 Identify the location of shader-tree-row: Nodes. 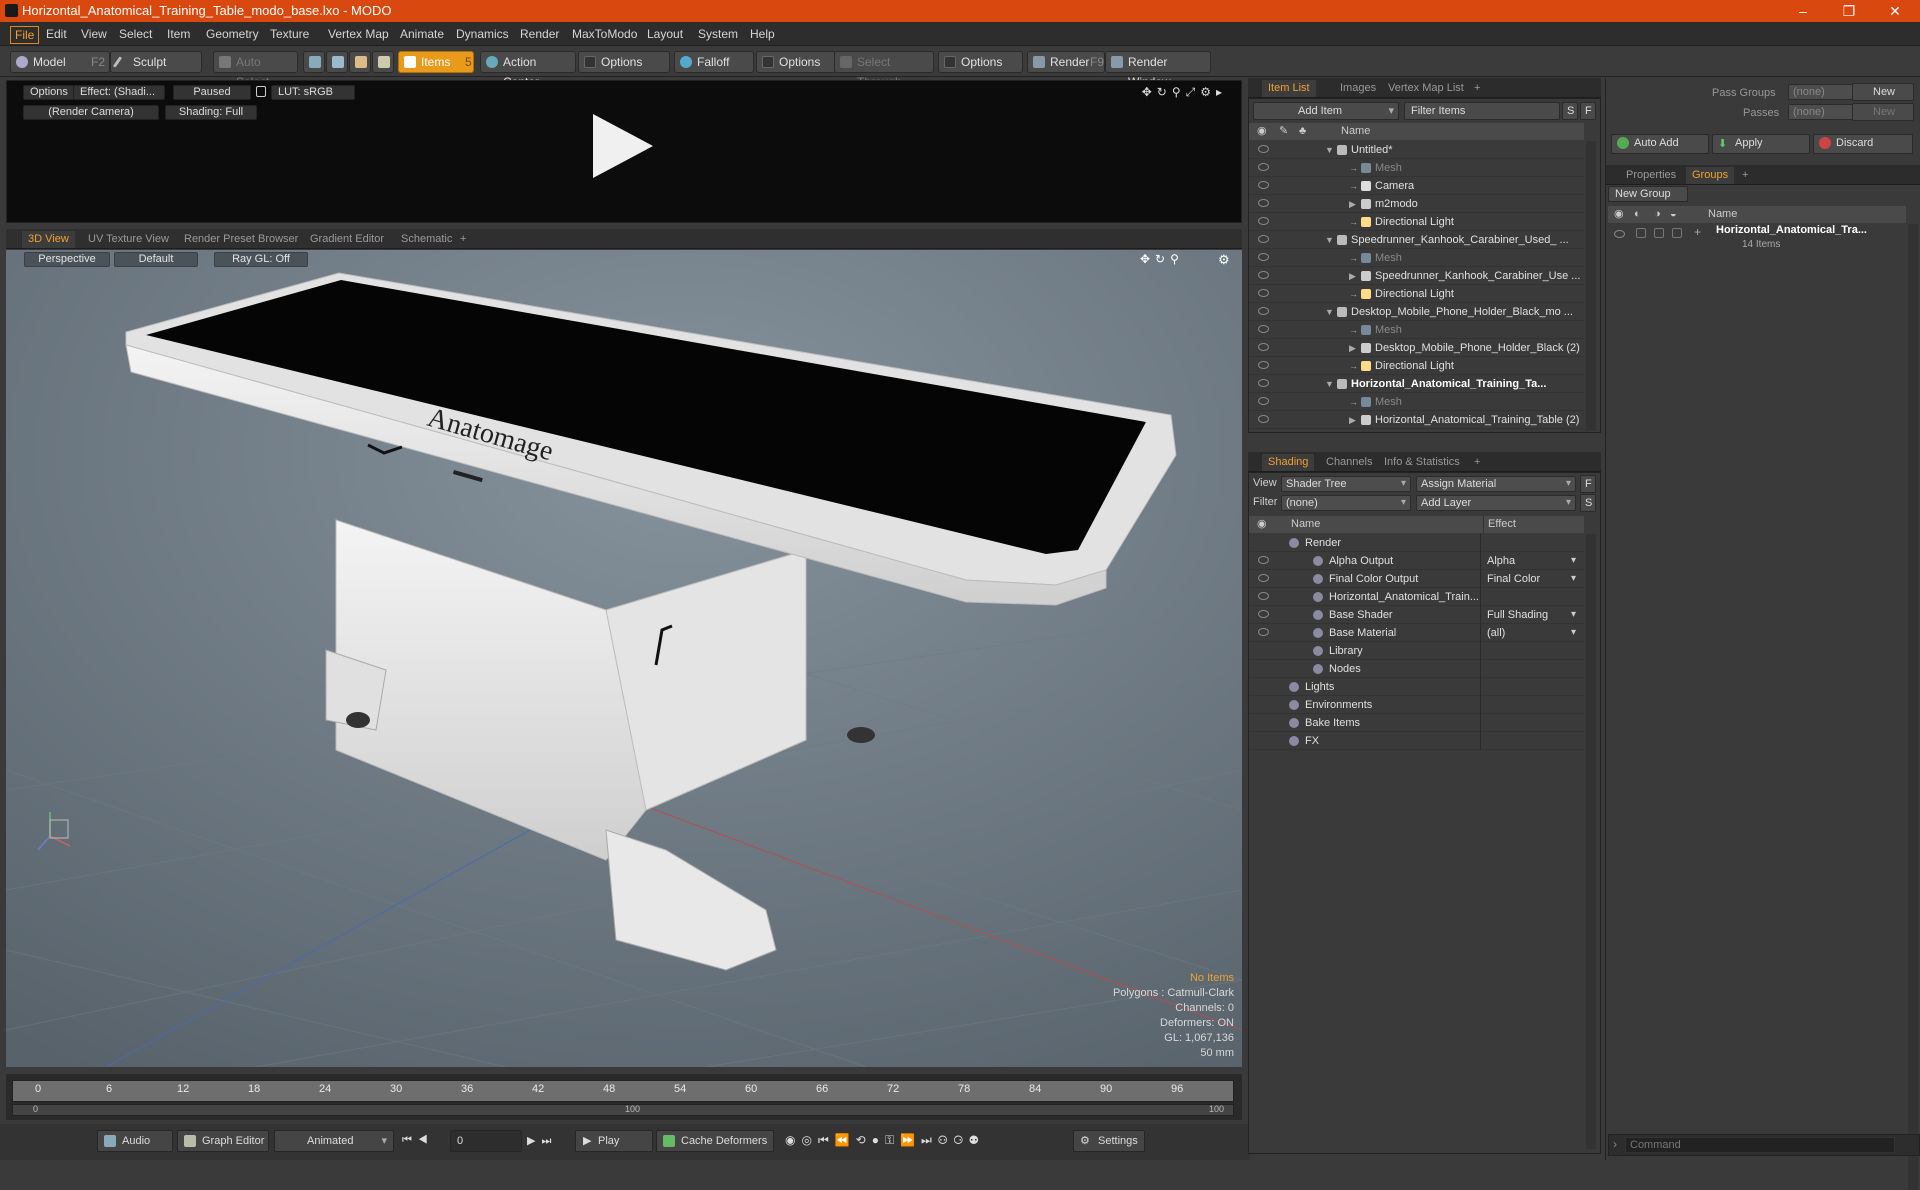
(1416, 669).